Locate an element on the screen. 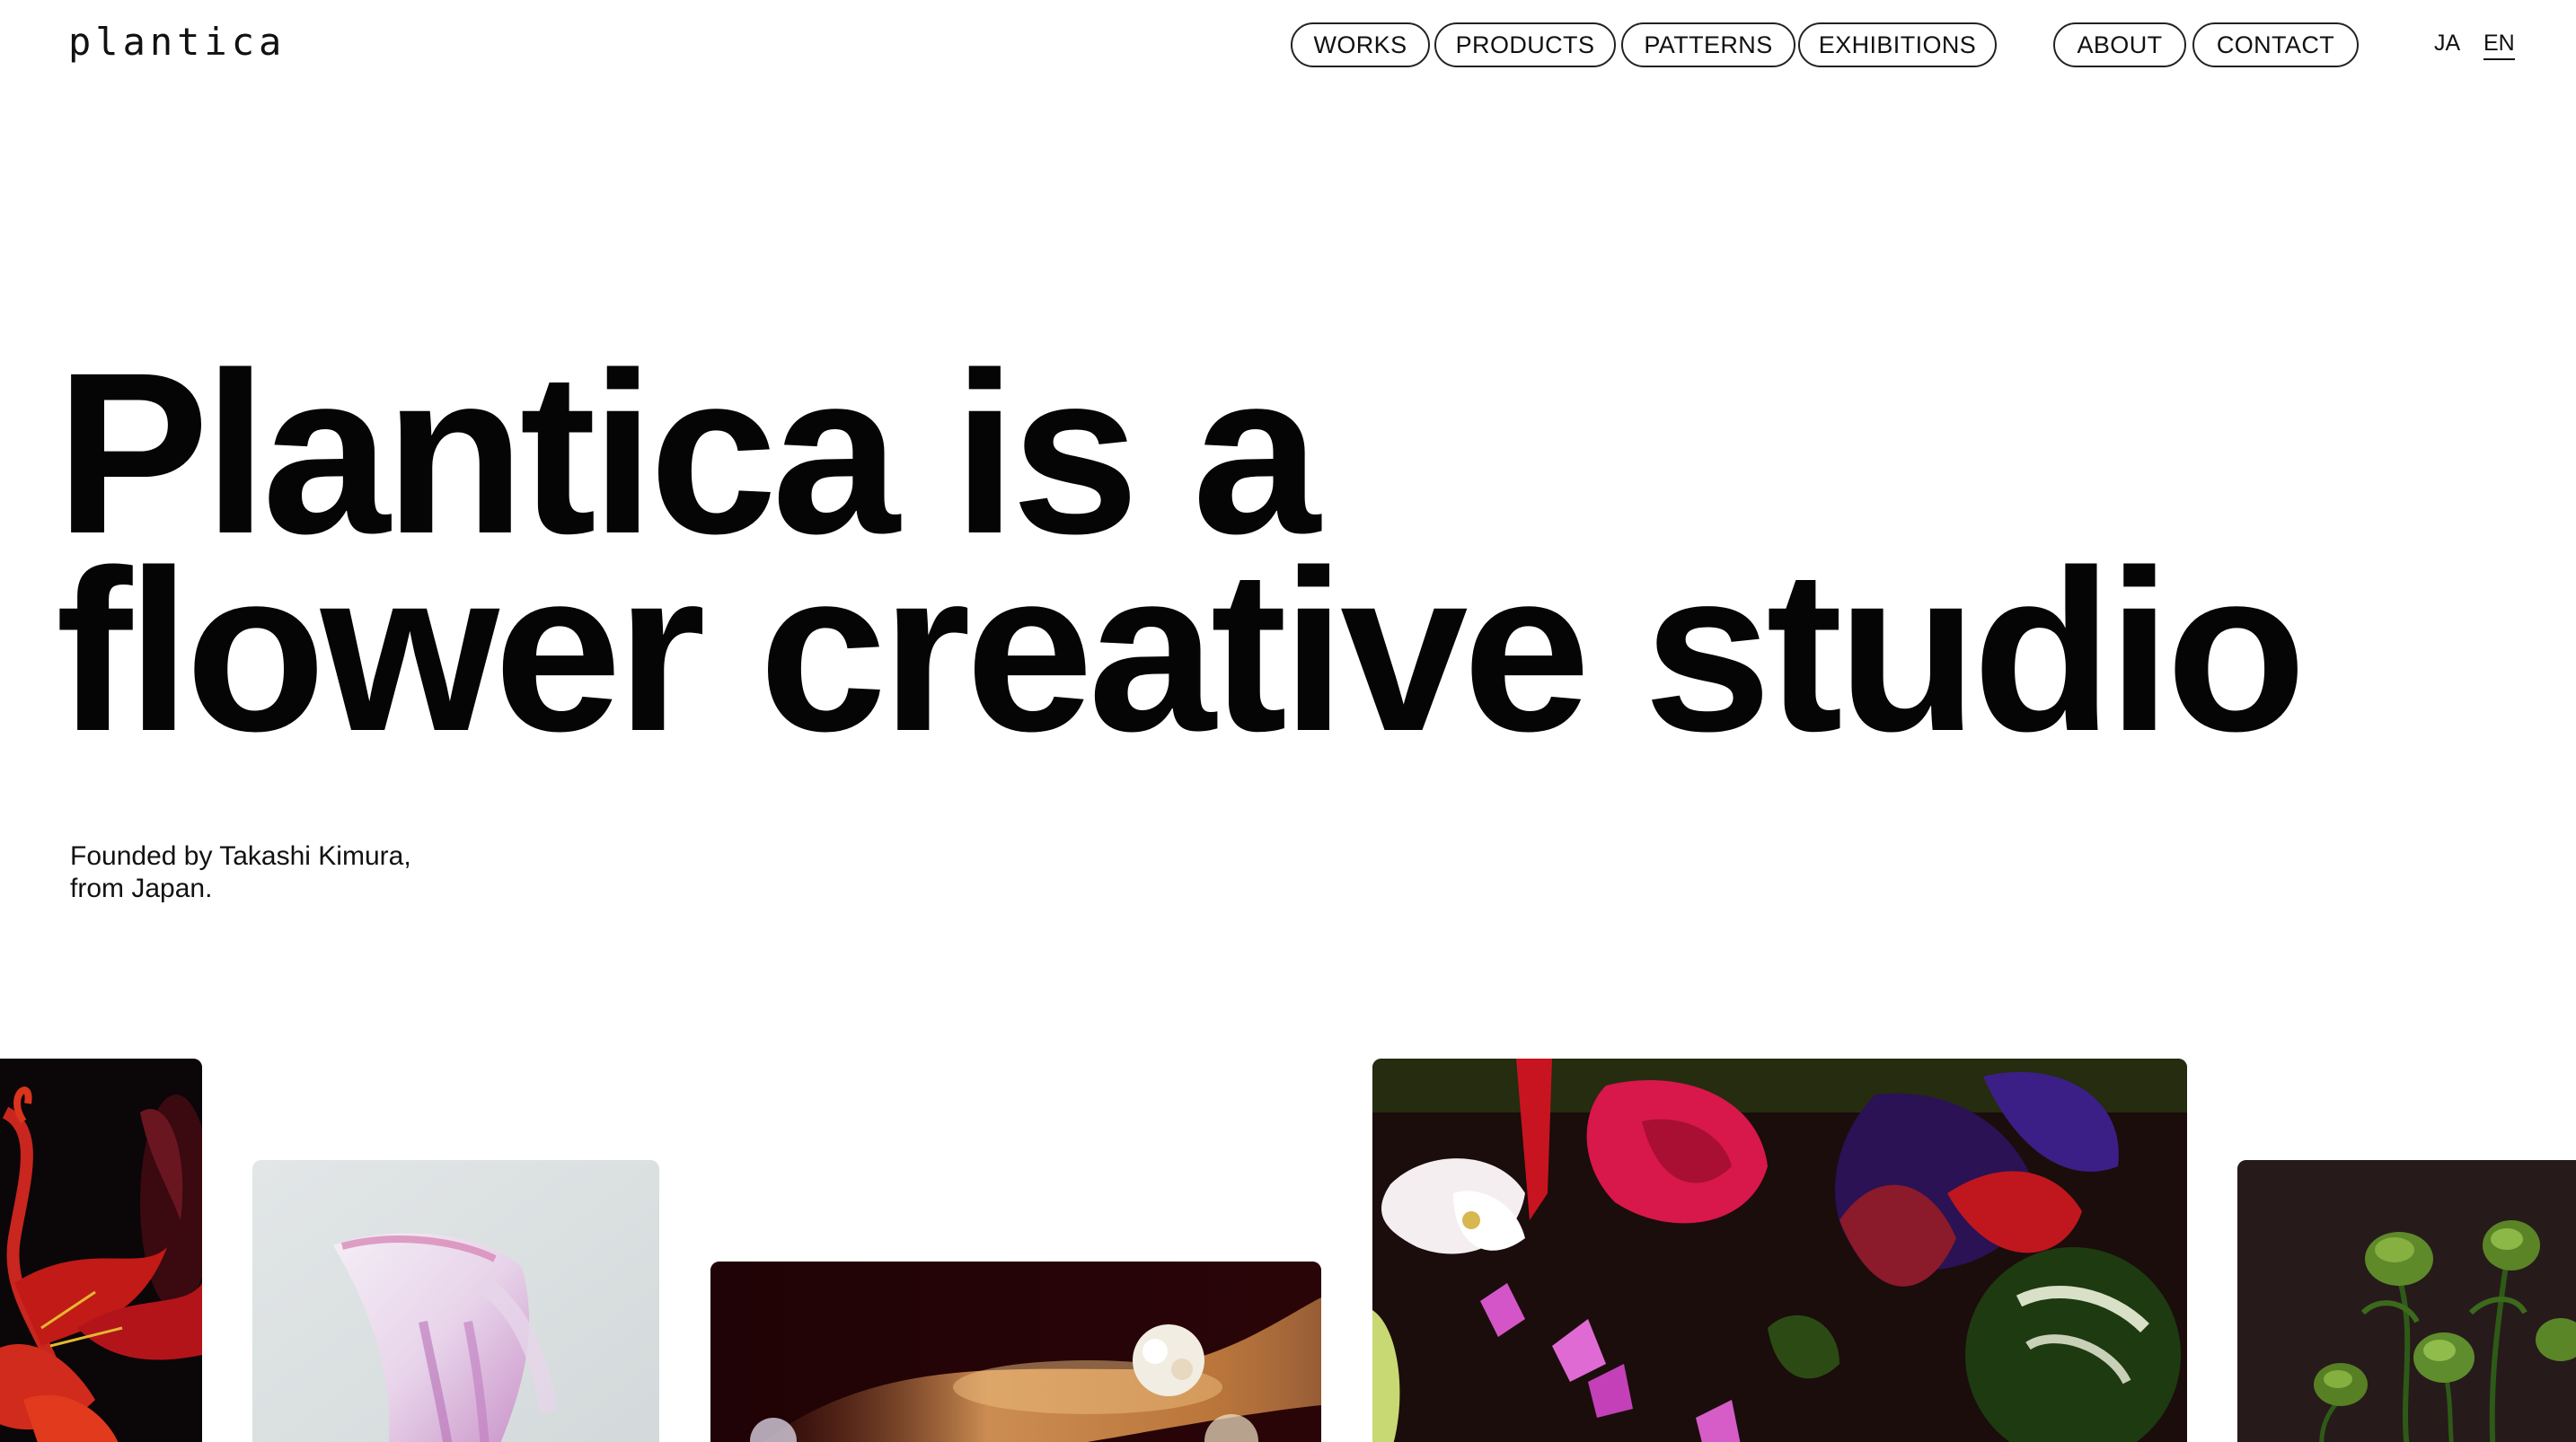 This screenshot has height=1442, width=2576. red-lily-image is located at coordinates (101, 1250).